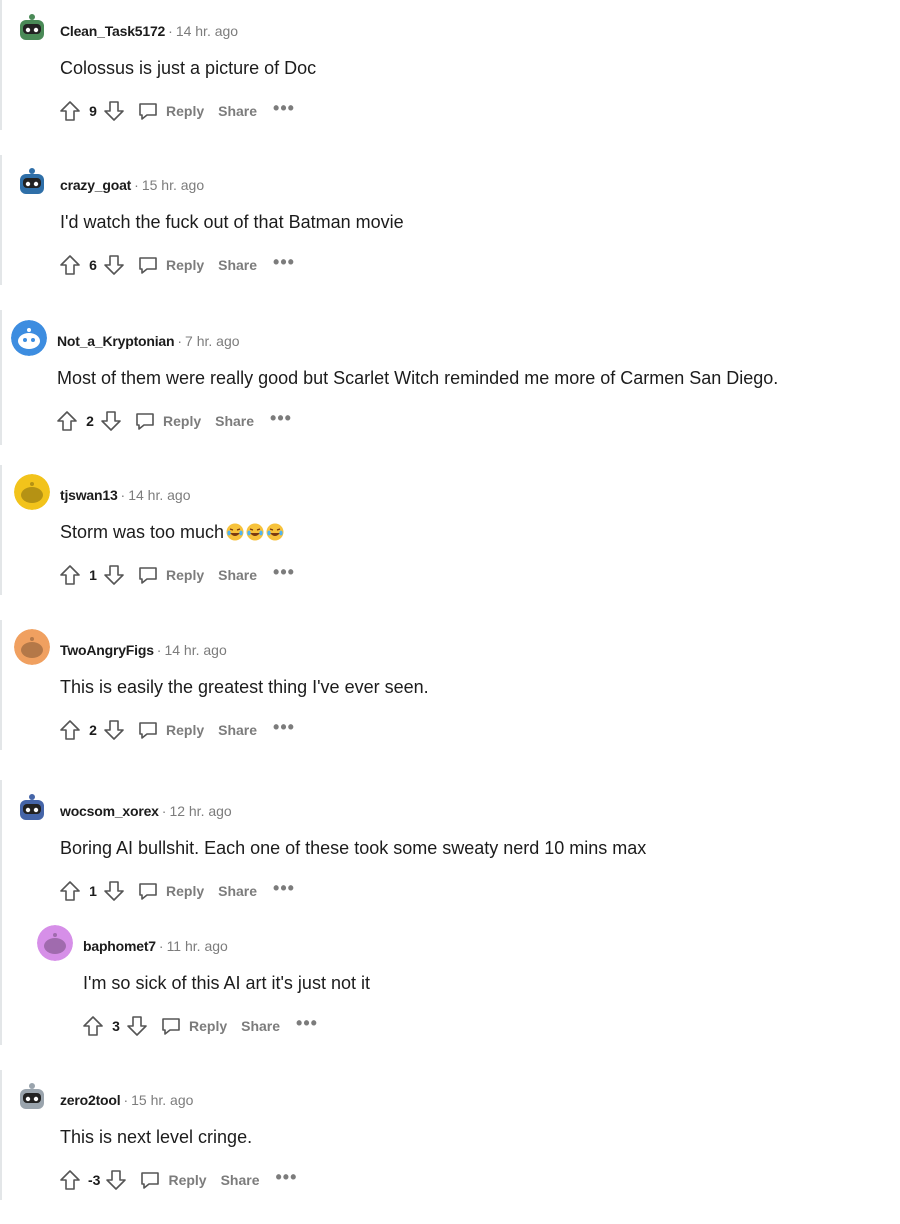 This screenshot has height=1224, width=900. What do you see at coordinates (119, 946) in the screenshot?
I see `username: baphomet7` at bounding box center [119, 946].